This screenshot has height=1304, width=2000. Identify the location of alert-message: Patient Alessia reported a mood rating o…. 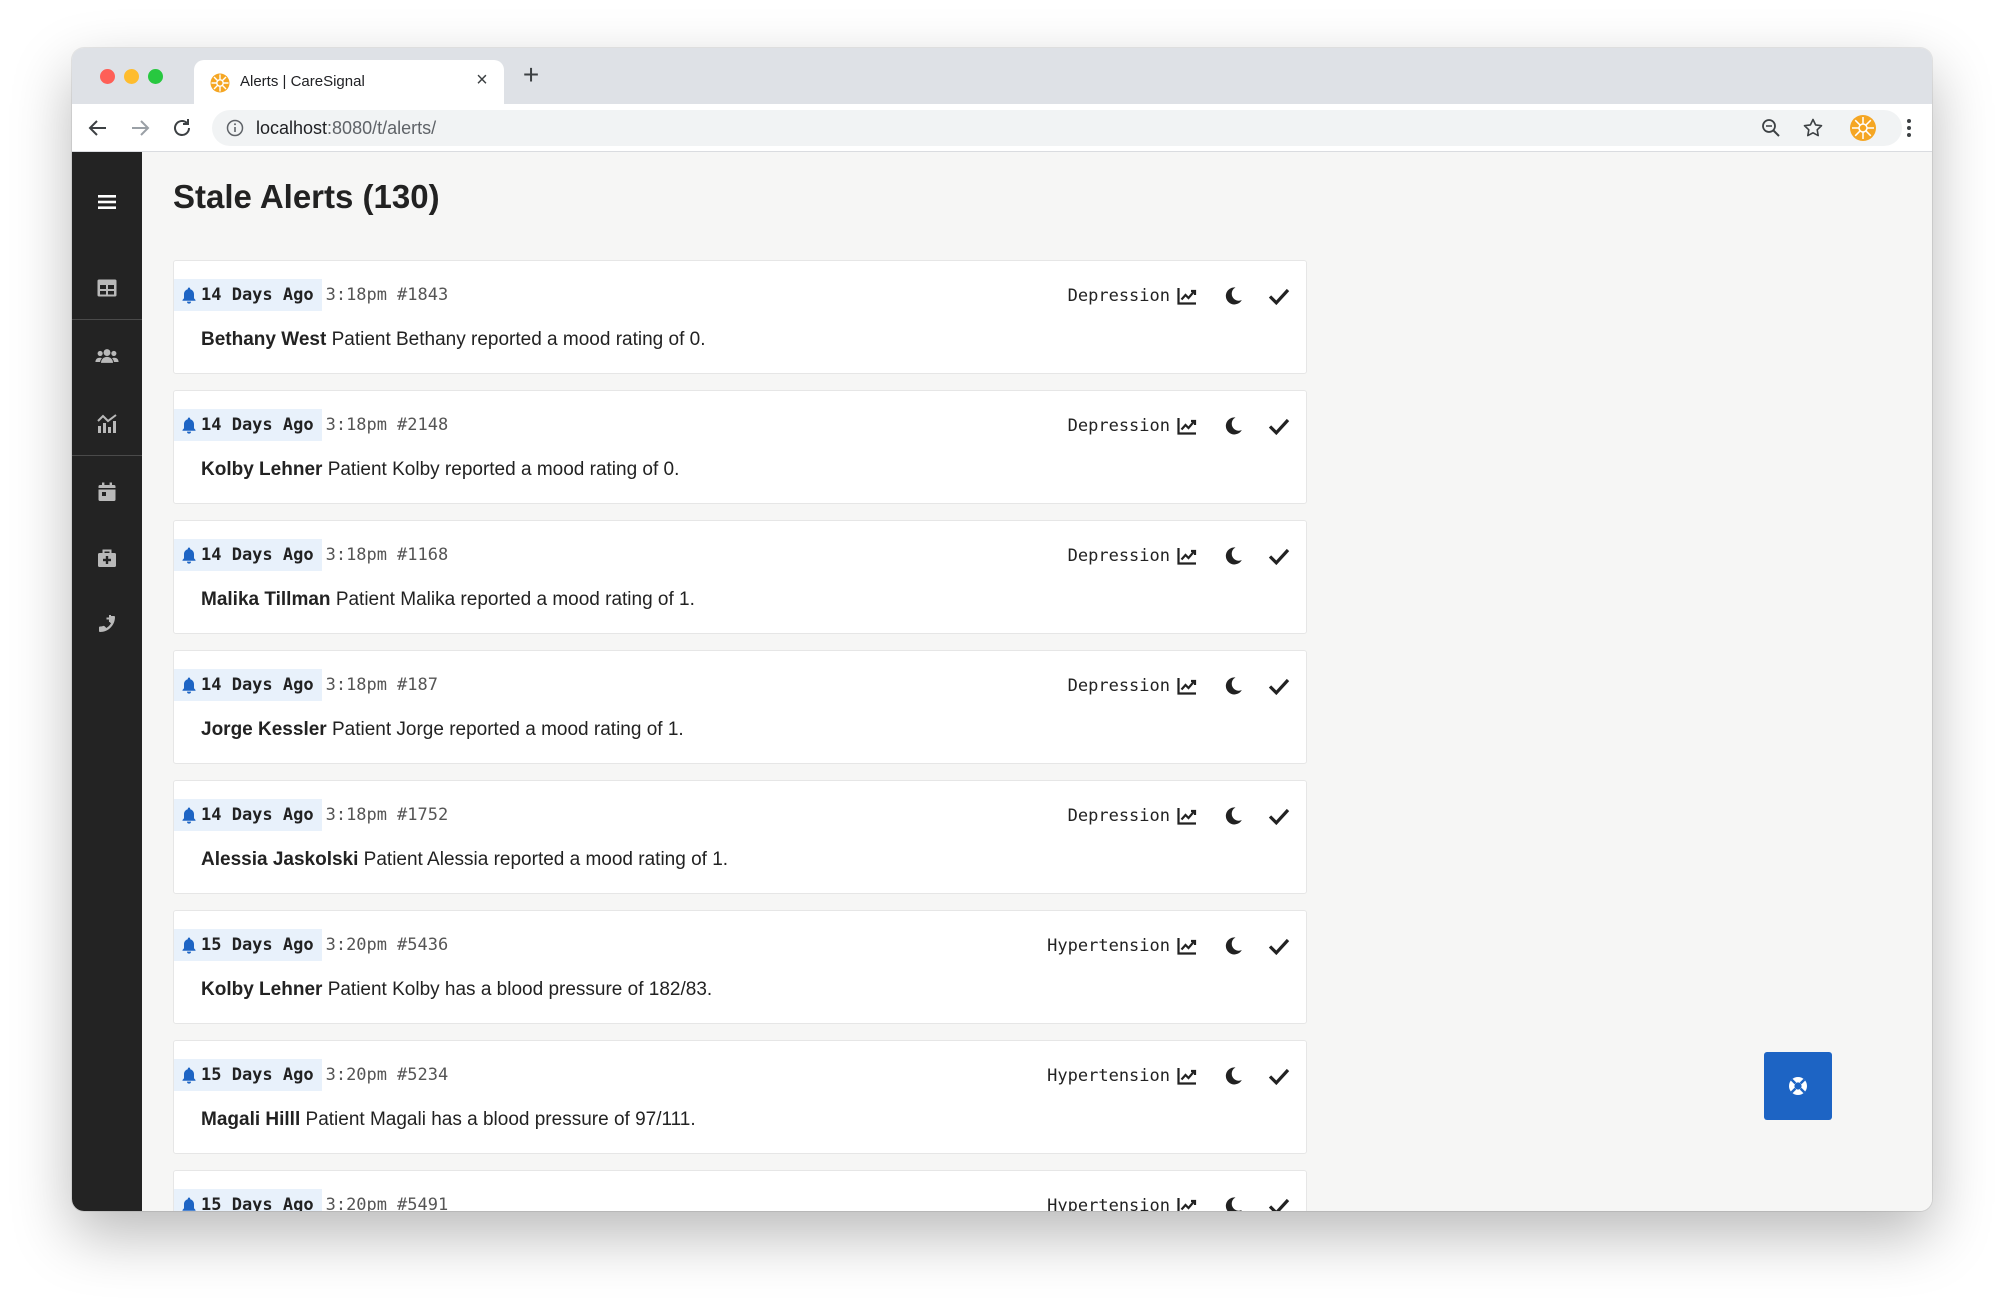
(546, 859).